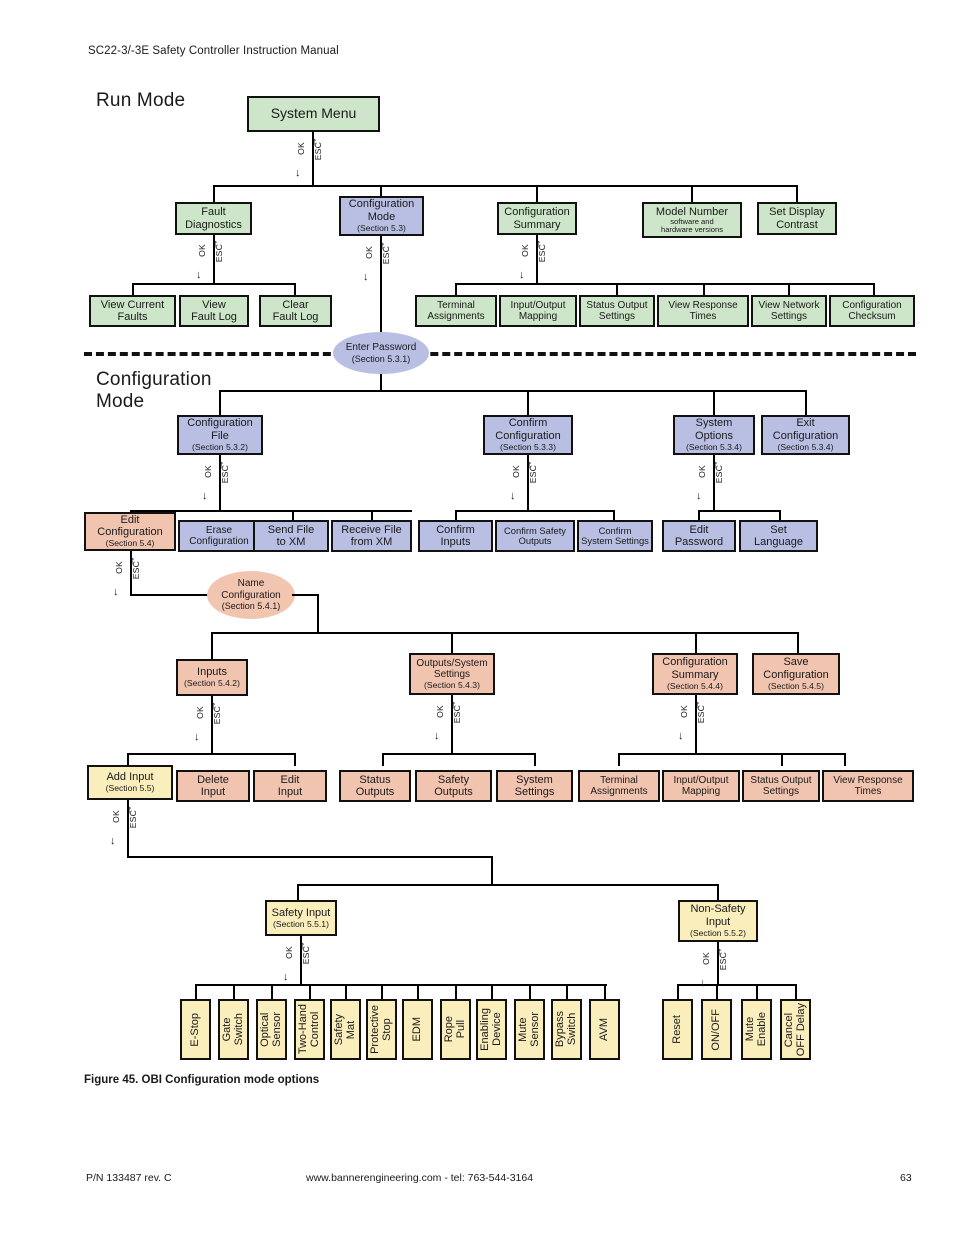 Image resolution: width=954 pixels, height=1235 pixels. Describe the element at coordinates (805, 429) in the screenshot. I see `node-label: Exit Configuration` at that location.